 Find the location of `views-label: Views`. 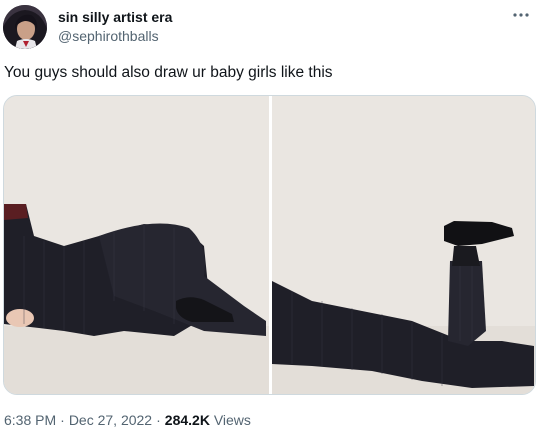

views-label: Views is located at coordinates (232, 420).